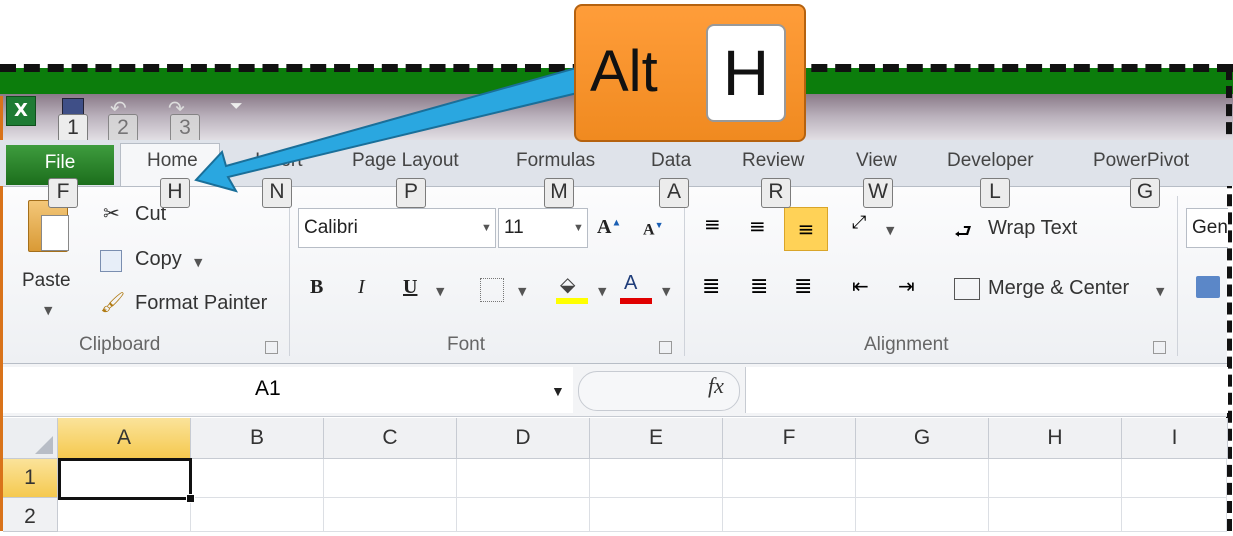 The width and height of the screenshot is (1233, 536). Describe the element at coordinates (624, 71) in the screenshot. I see `callout-modifier-key: Alt` at that location.